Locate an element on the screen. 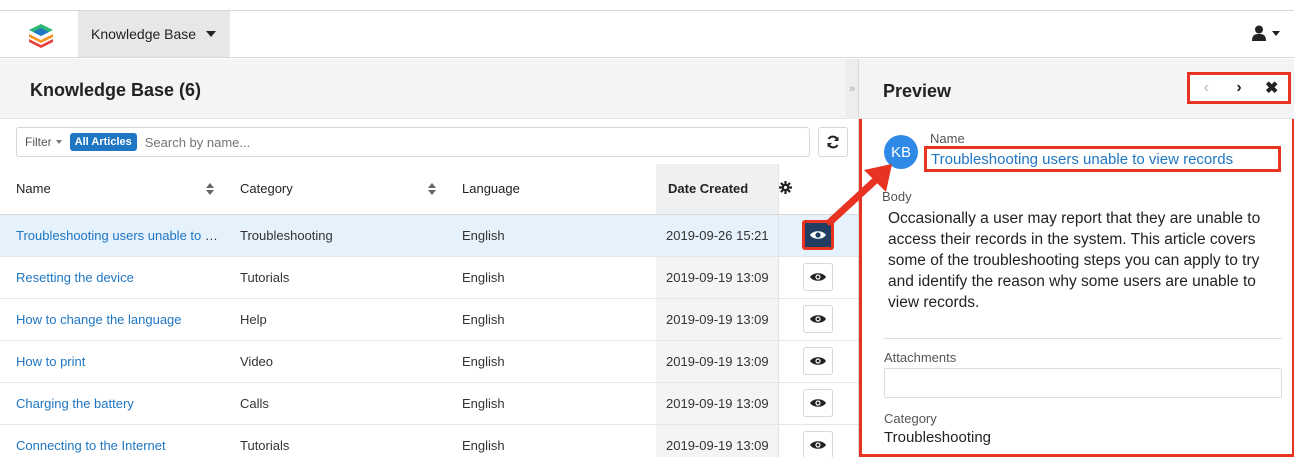 This screenshot has height=457, width=1294. record-name-link: How to print is located at coordinates (112, 361).